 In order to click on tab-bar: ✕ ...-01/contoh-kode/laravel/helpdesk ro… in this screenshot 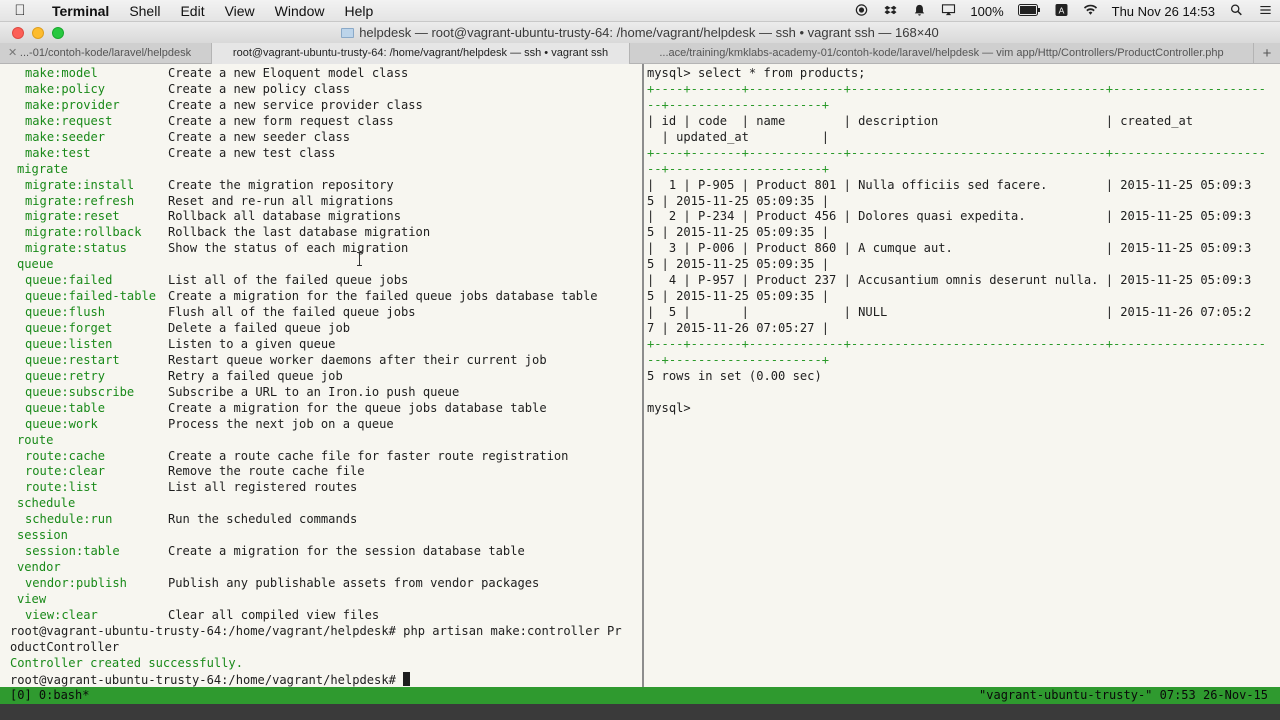, I will do `click(640, 53)`.